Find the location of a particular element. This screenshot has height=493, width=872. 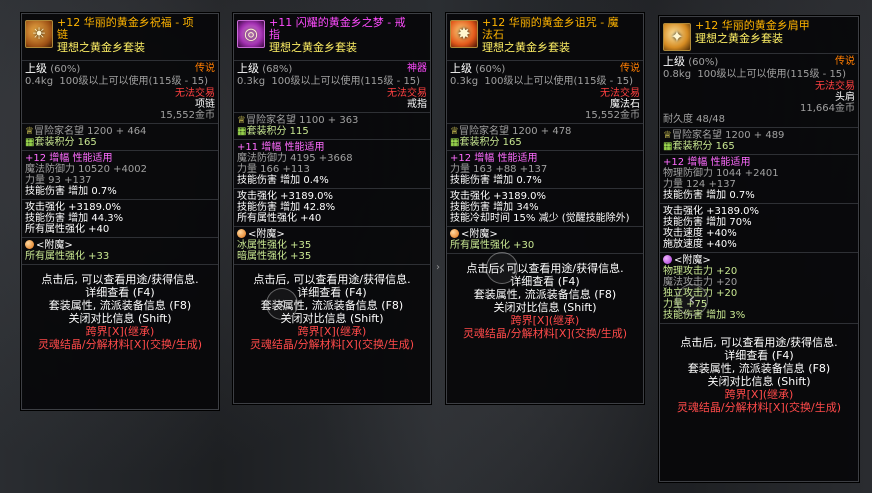

price: 11,664金币 is located at coordinates (827, 108).